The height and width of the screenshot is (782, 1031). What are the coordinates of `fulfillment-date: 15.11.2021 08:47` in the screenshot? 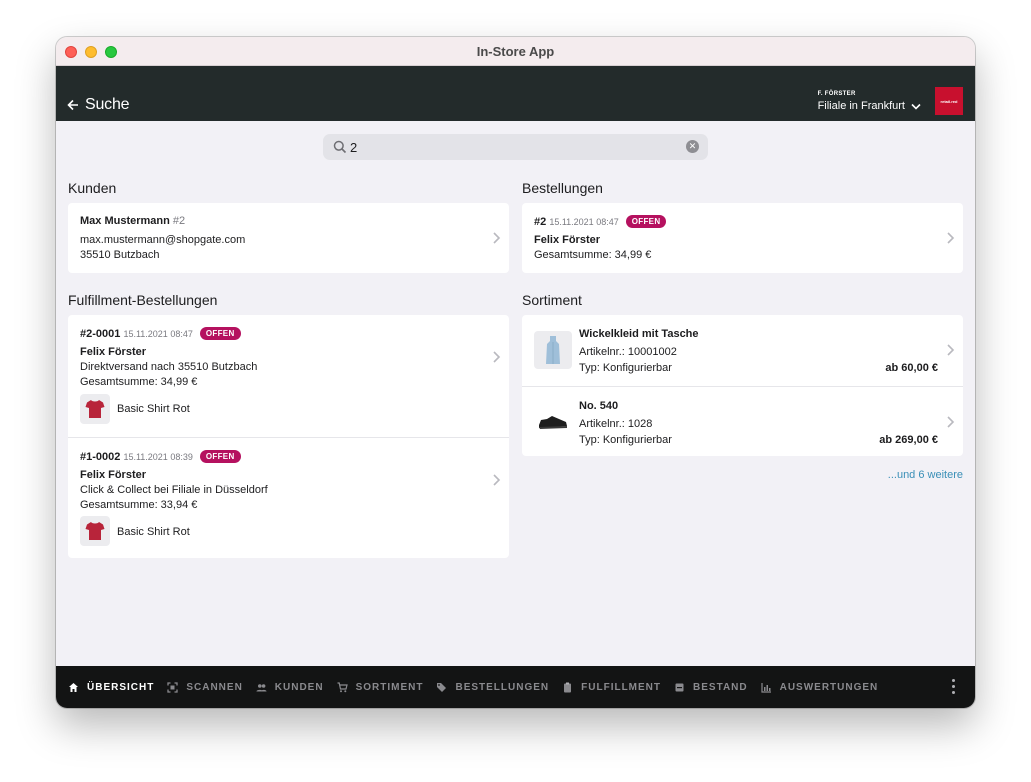 It's located at (158, 334).